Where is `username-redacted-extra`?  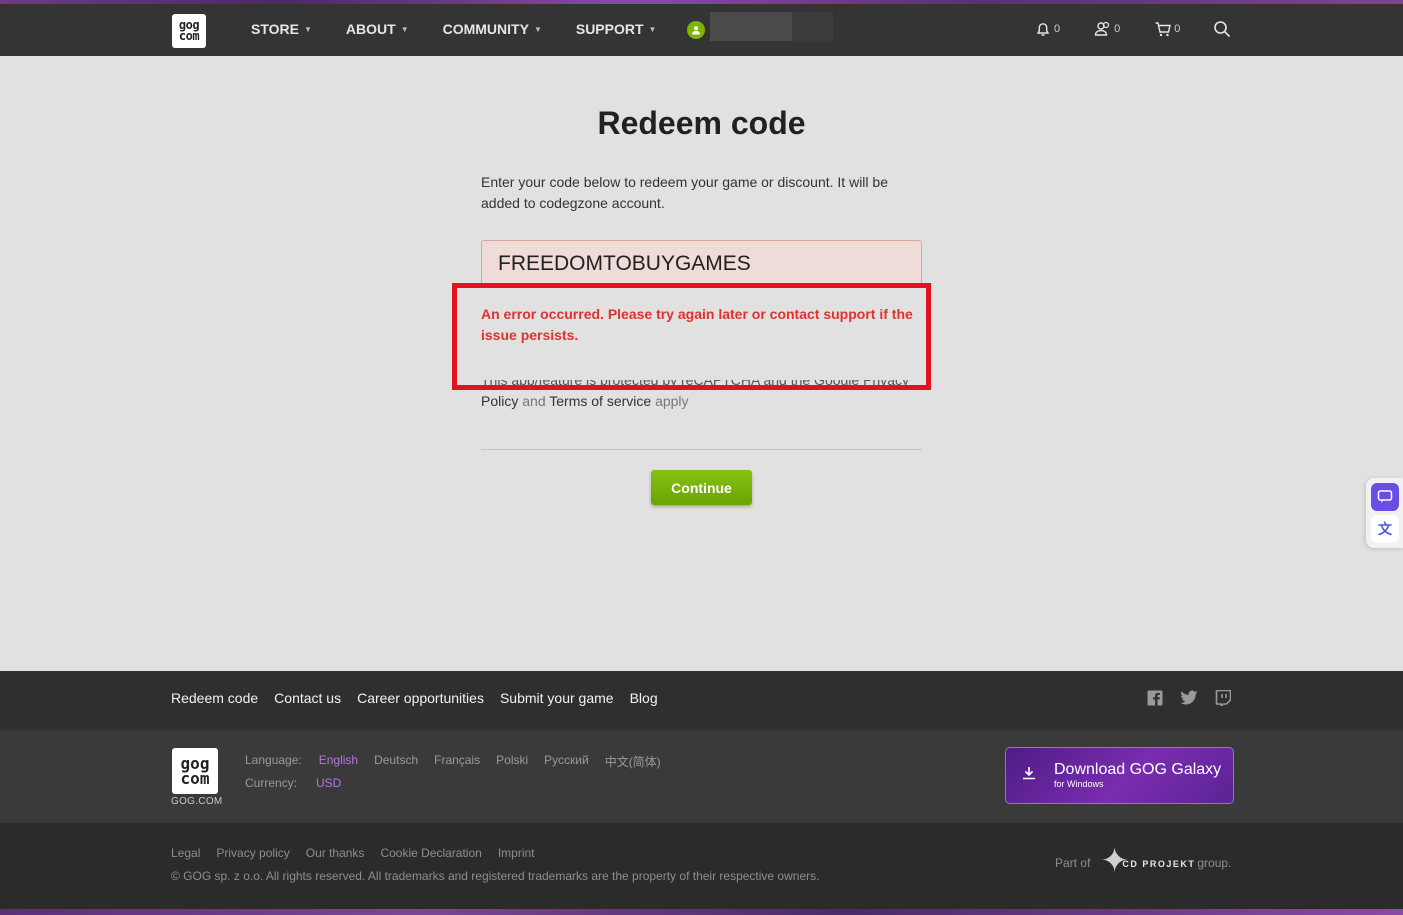
username-redacted-extra is located at coordinates (812, 26).